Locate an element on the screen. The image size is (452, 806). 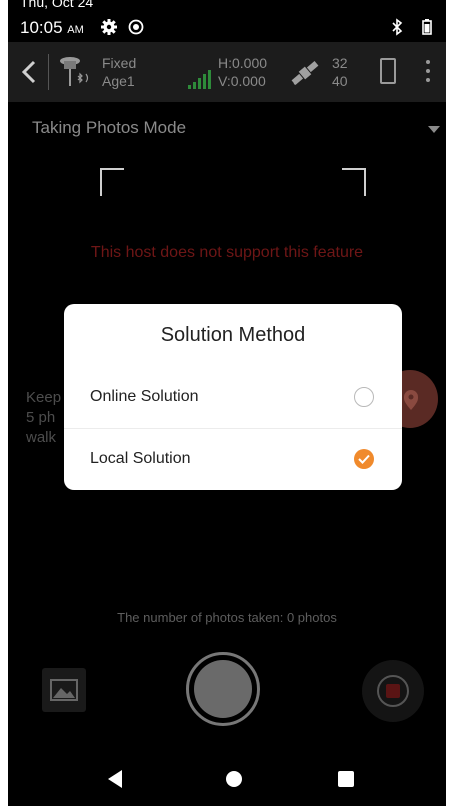
nav-home-button is located at coordinates (234, 779).